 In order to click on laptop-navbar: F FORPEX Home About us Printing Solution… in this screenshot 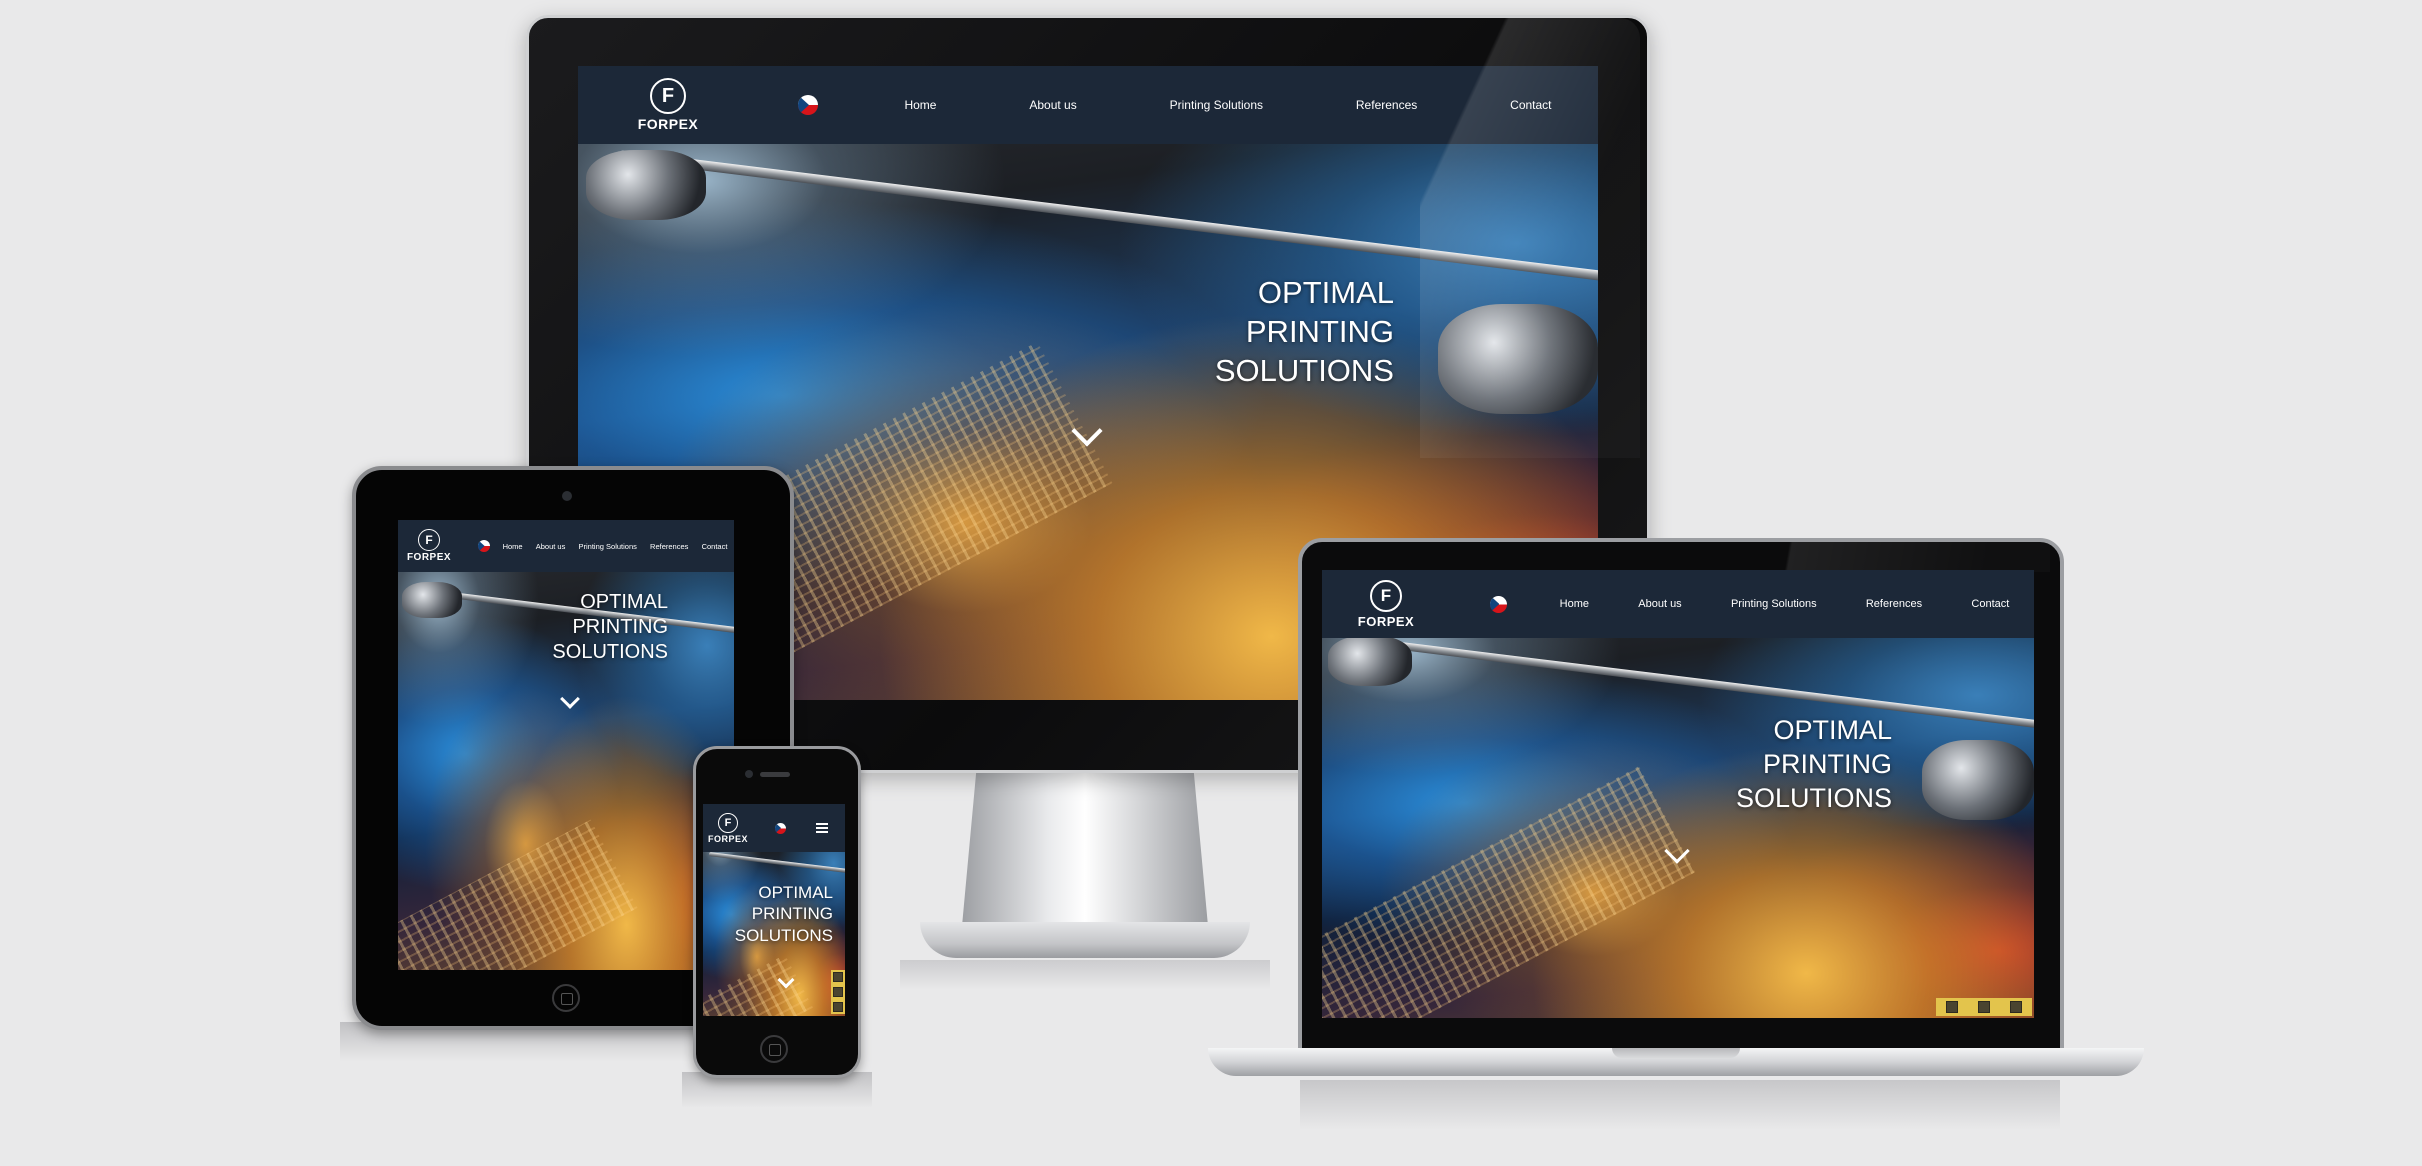, I will do `click(1678, 604)`.